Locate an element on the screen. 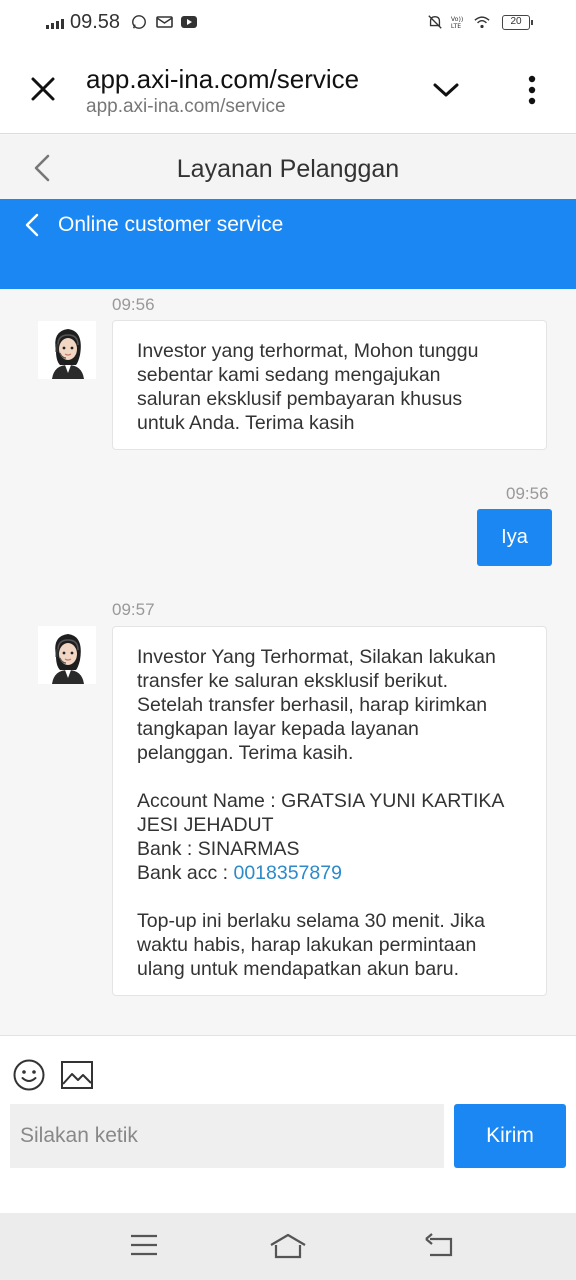 The height and width of the screenshot is (1280, 576). emoji-icon is located at coordinates (29, 1075).